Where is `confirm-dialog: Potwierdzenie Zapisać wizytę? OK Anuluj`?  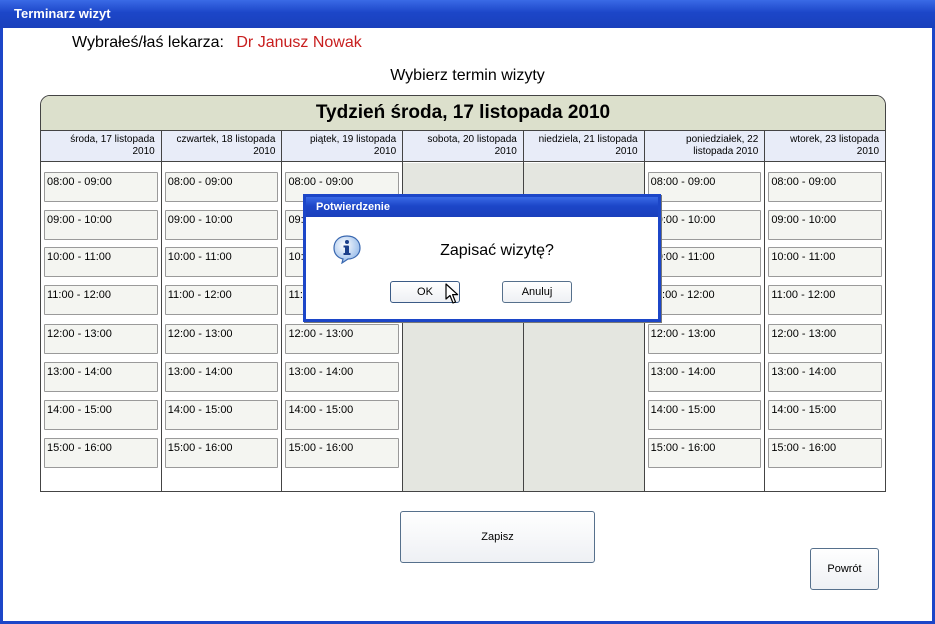 confirm-dialog: Potwierdzenie Zapisać wizytę? OK Anuluj is located at coordinates (482, 258).